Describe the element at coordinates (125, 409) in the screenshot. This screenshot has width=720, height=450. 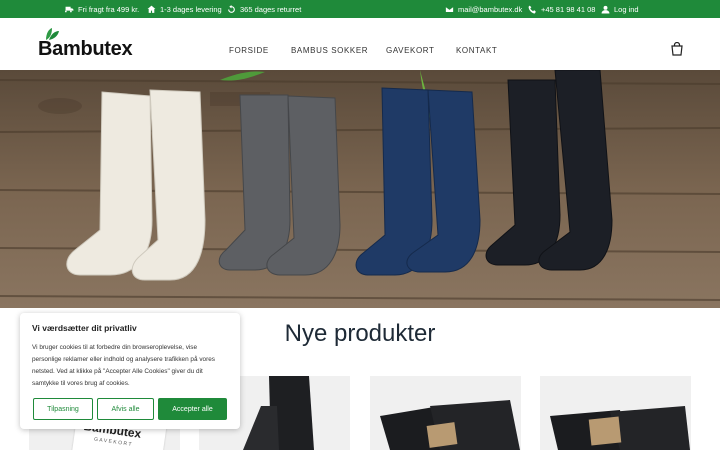
I see `reject-all-button: Afvis alle` at that location.